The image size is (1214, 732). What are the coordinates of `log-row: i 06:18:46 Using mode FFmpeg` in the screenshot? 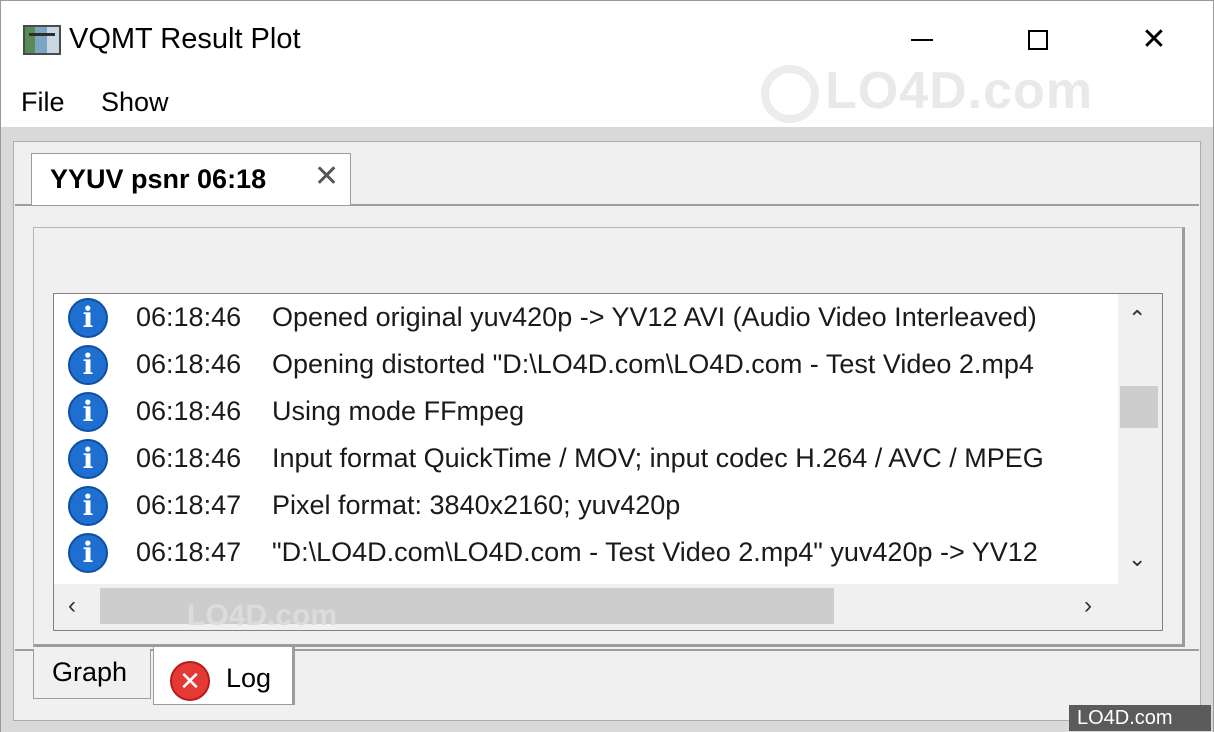 It's located at (586, 411).